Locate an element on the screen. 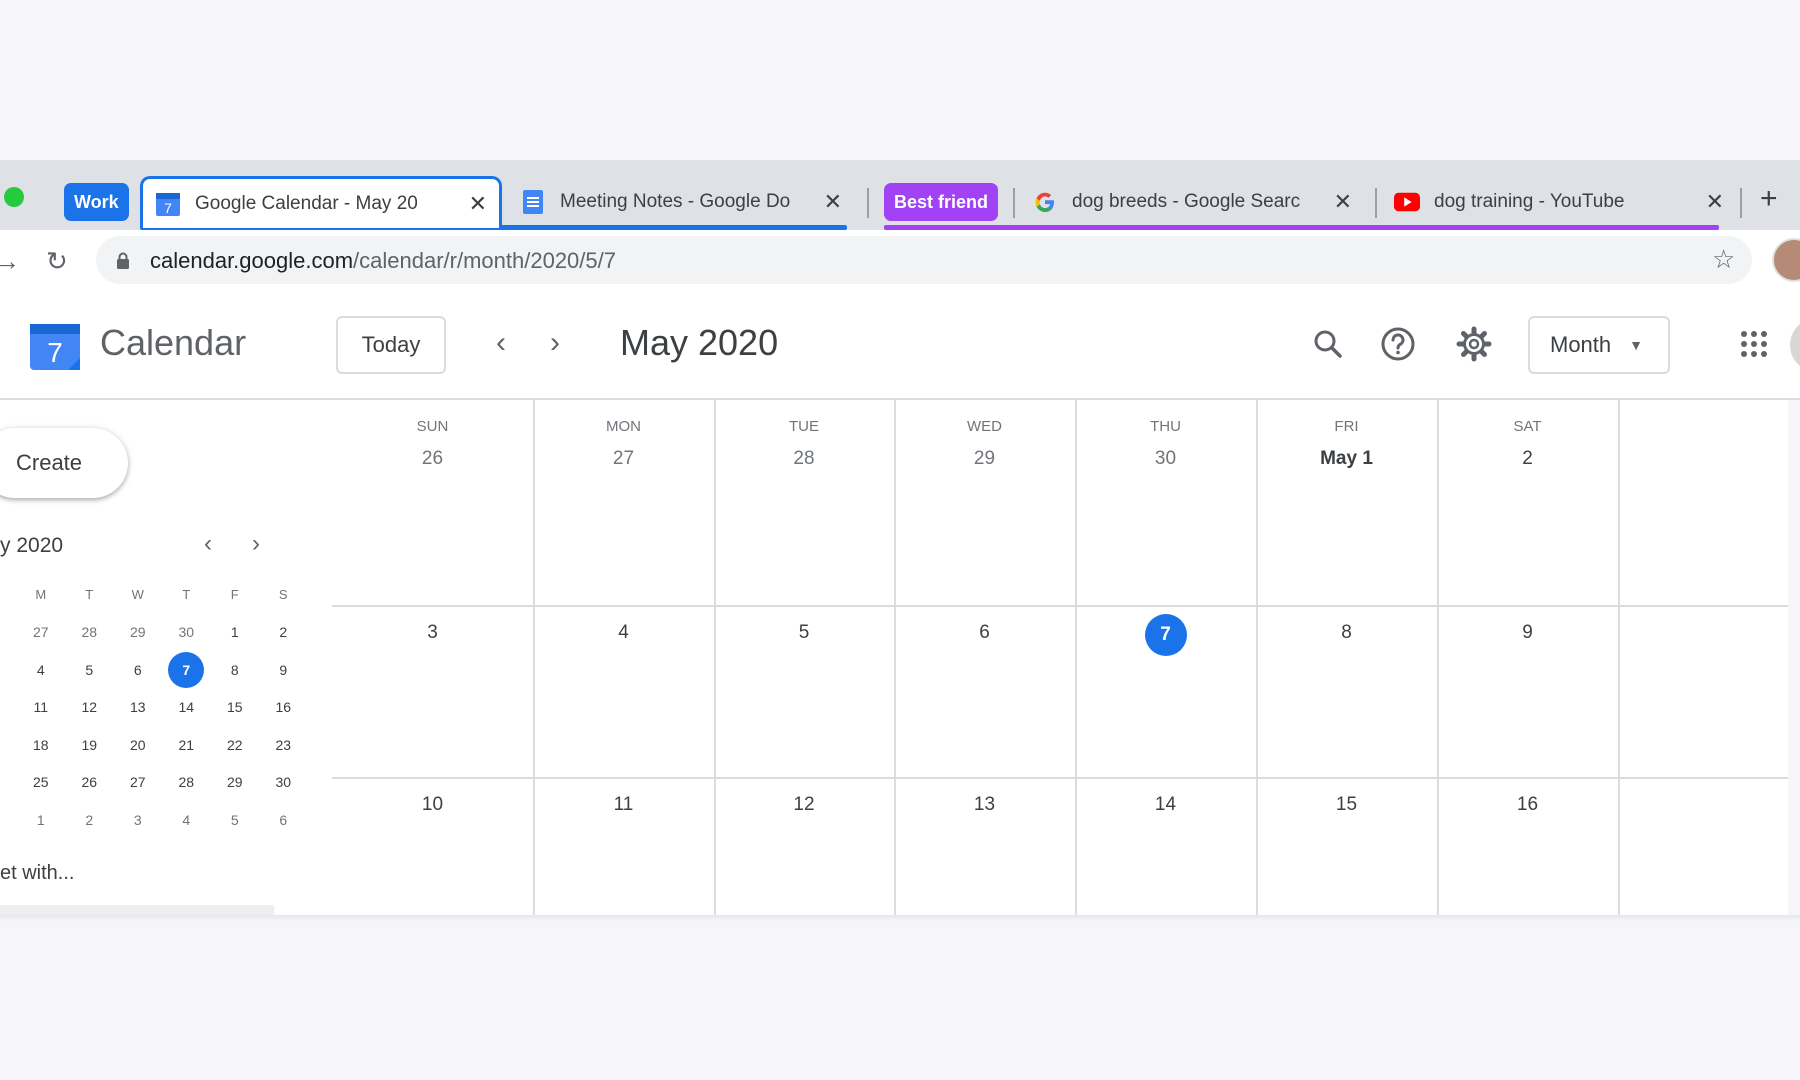  day-number: 13 is located at coordinates (984, 805).